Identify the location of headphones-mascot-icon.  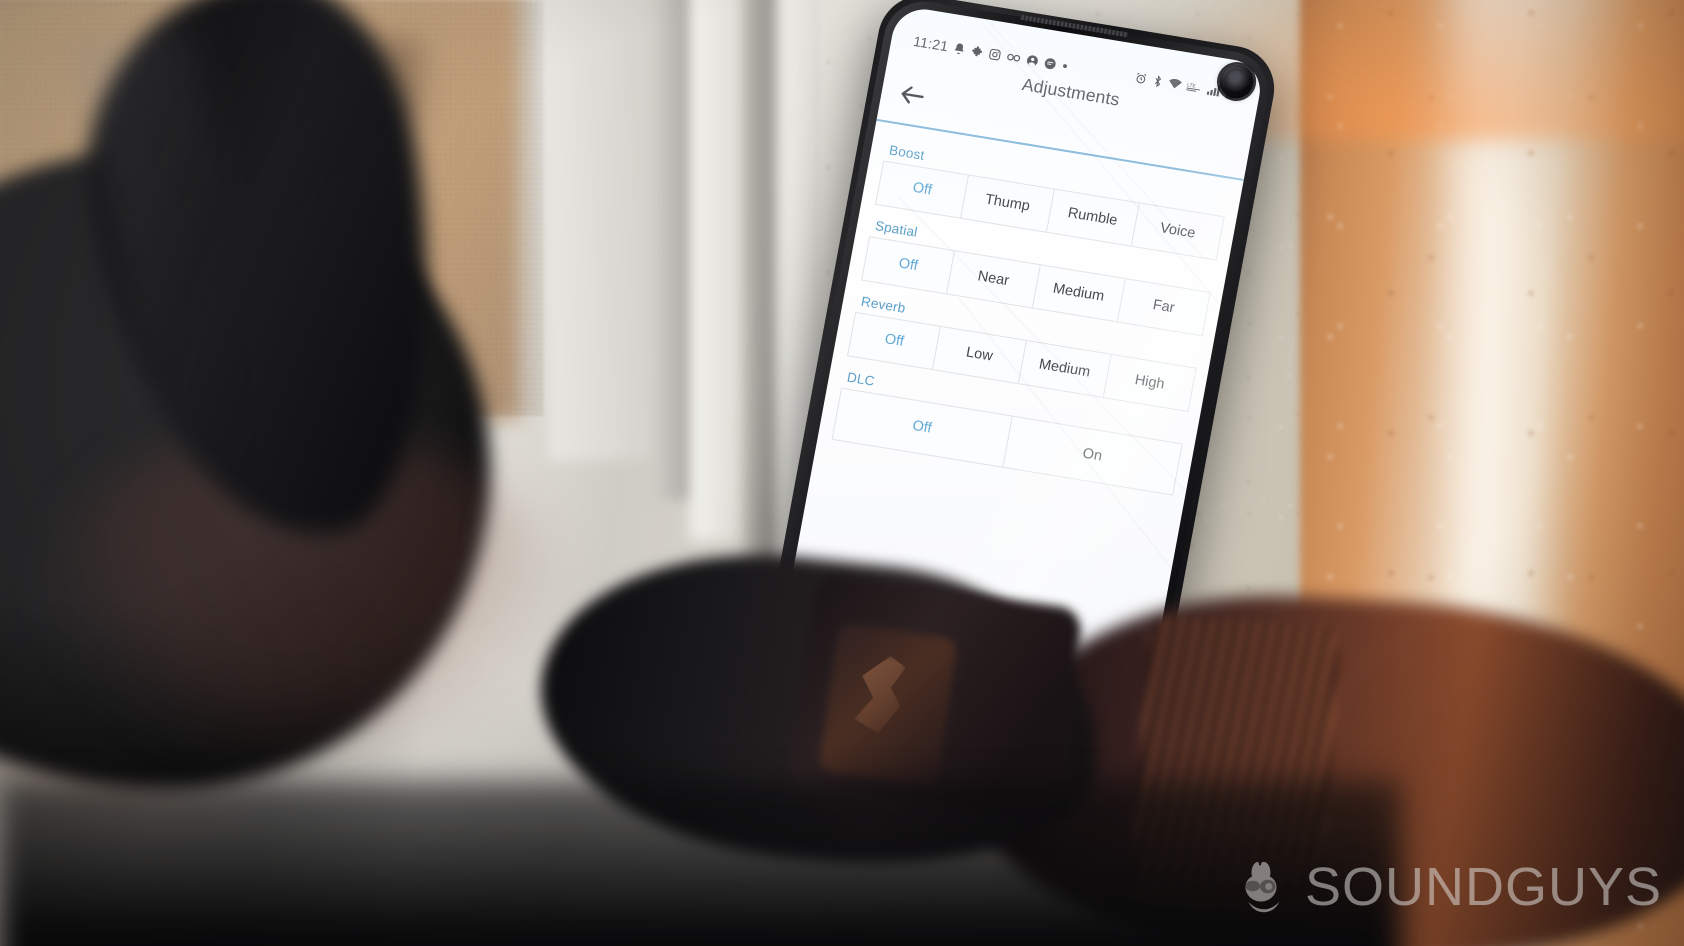
(1262, 887).